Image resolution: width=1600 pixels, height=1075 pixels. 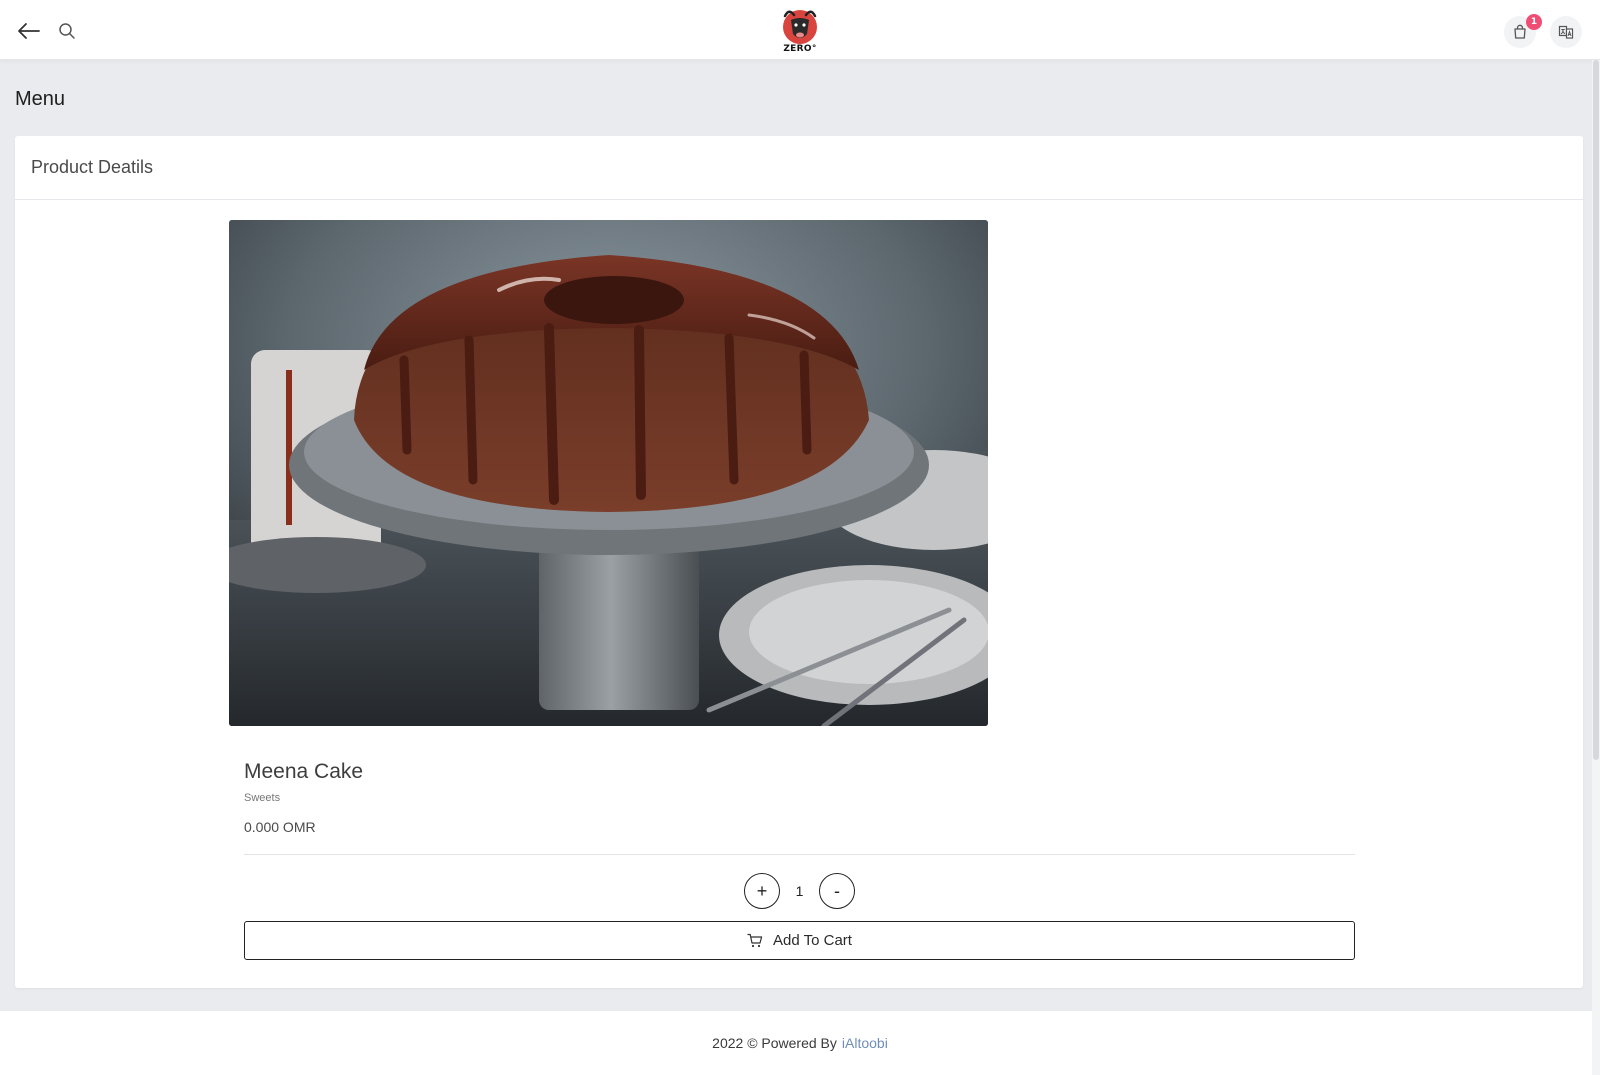 I want to click on language-toggle-button, so click(x=1566, y=32).